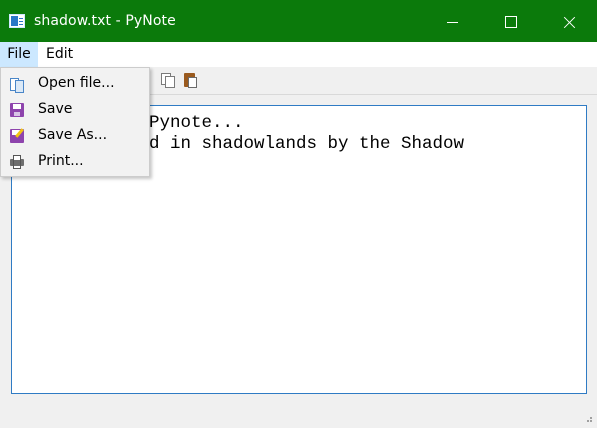 Image resolution: width=597 pixels, height=428 pixels. Describe the element at coordinates (298, 21) in the screenshot. I see `title-bar: shadow.txt - PyNote` at that location.